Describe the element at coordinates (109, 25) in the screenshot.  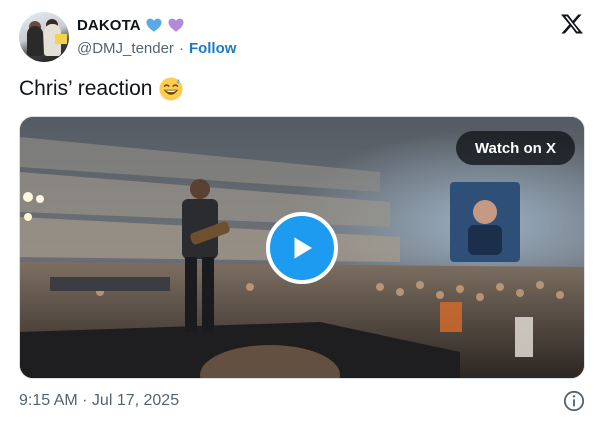
I see `display-name: DAKOTA` at that location.